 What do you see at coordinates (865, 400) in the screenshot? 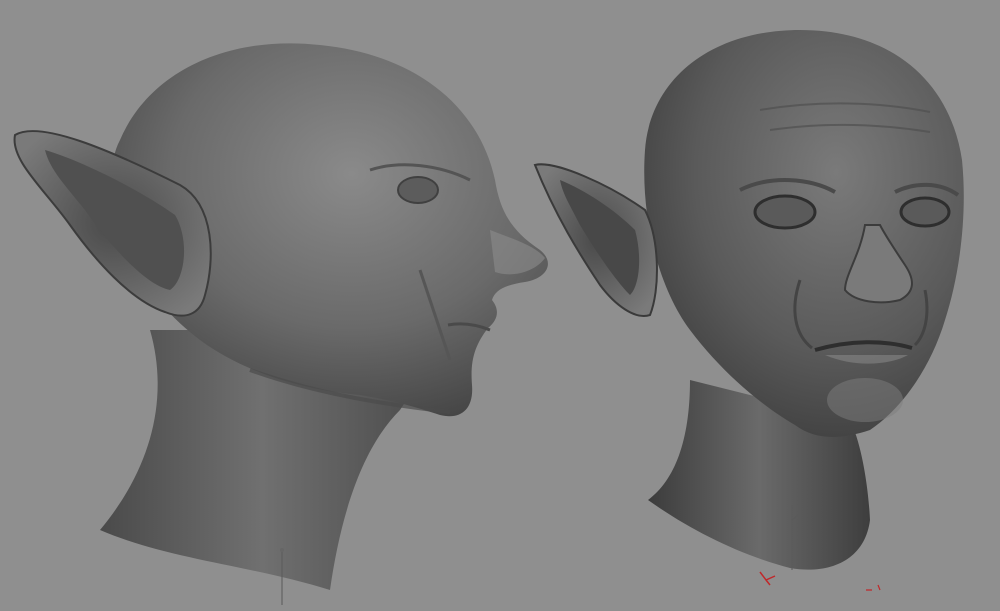
I see `tq-chin` at bounding box center [865, 400].